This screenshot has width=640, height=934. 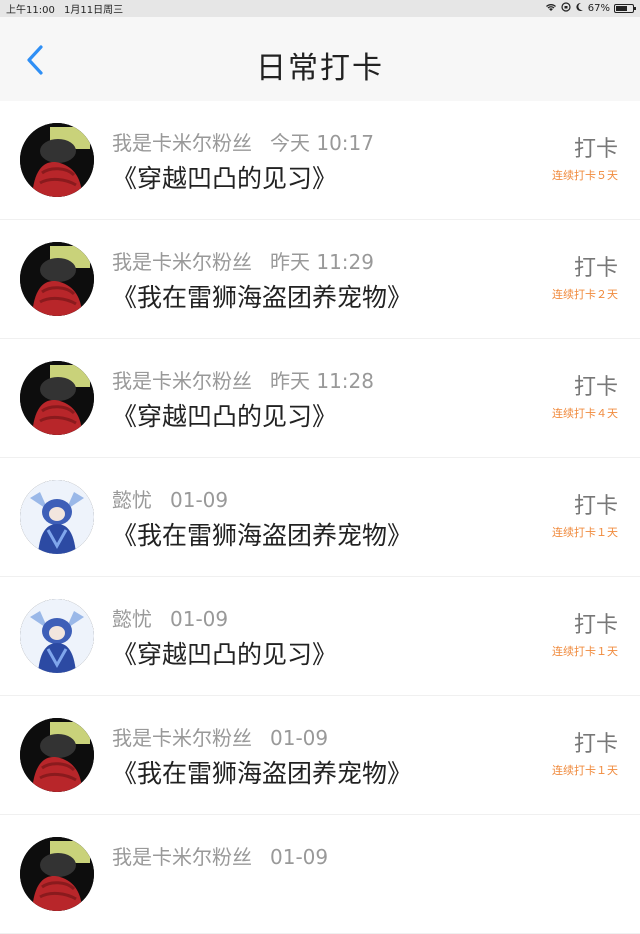 I want to click on battery-percent: 67%, so click(x=598, y=8).